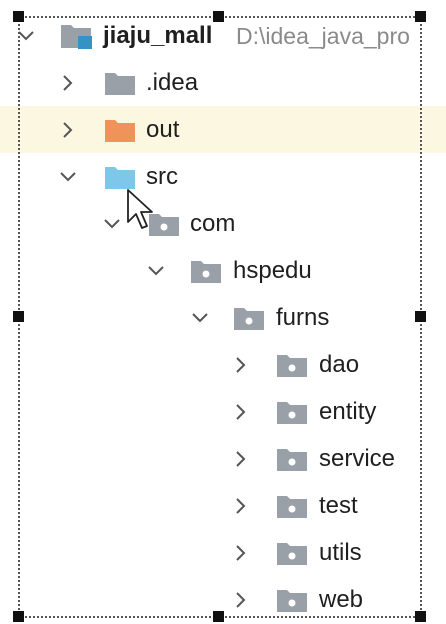  I want to click on resize-handle-left, so click(18, 316).